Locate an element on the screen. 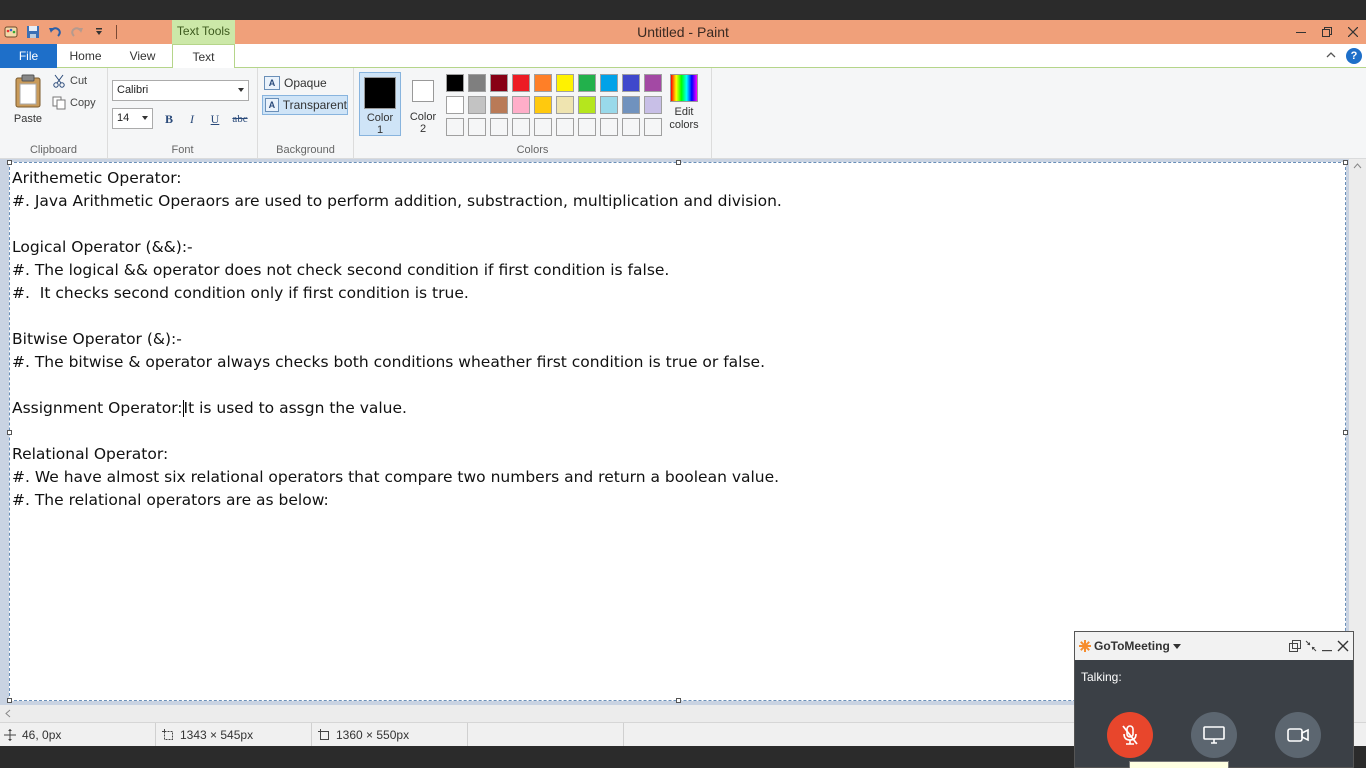 The width and height of the screenshot is (1366, 768). color-1-button: Color 1 is located at coordinates (380, 104).